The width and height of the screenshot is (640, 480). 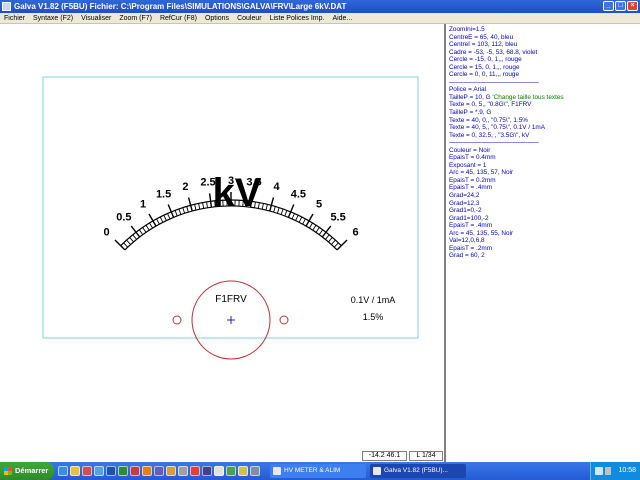 What do you see at coordinates (608, 471) in the screenshot?
I see `volume-icon` at bounding box center [608, 471].